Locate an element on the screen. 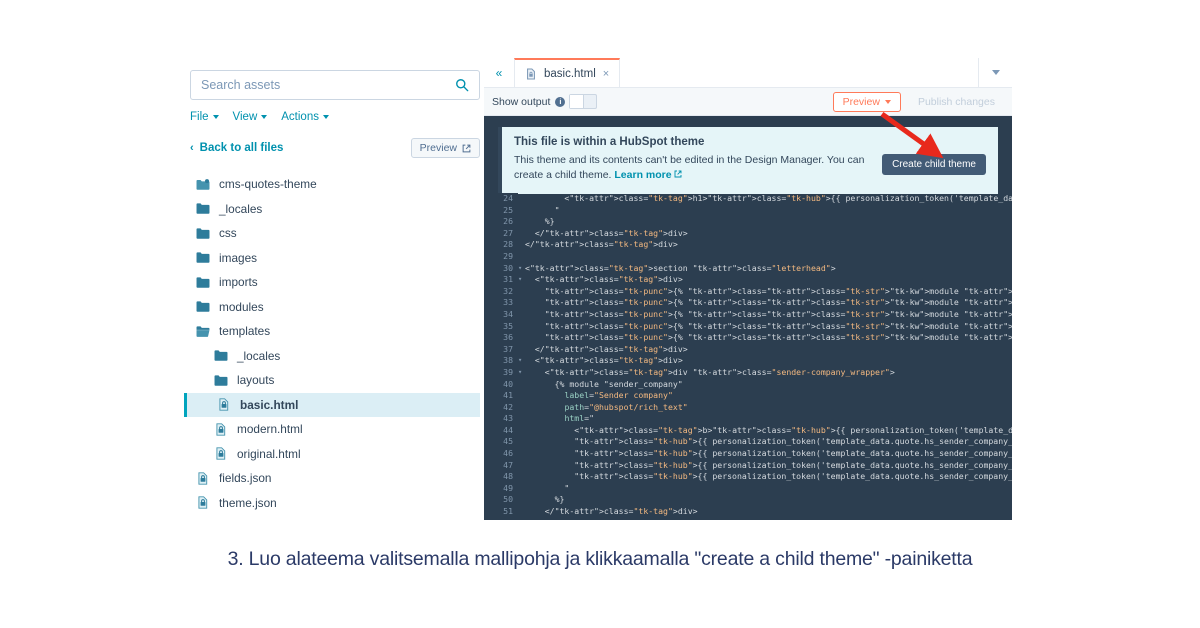 This screenshot has height=628, width=1200. tab-basic-html: basic.html × is located at coordinates (567, 72).